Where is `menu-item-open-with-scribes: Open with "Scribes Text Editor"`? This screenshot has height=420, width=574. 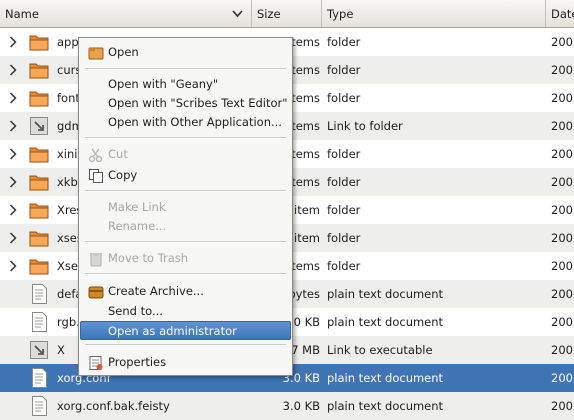 menu-item-open-with-scribes: Open with "Scribes Text Editor" is located at coordinates (185, 103).